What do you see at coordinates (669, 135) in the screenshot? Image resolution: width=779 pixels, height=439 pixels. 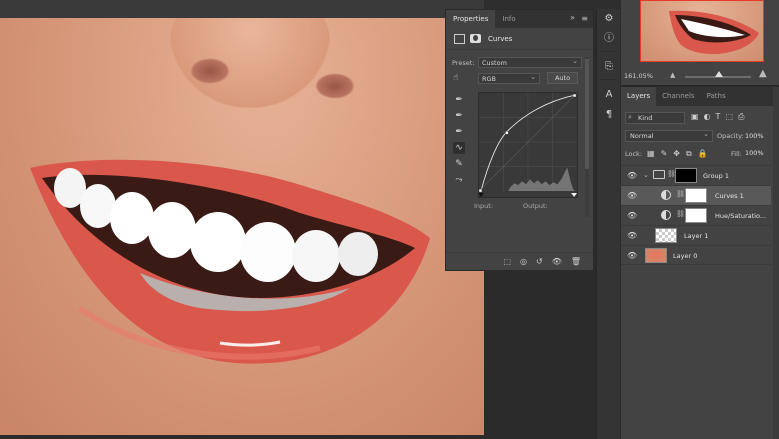 I see `blend-mode-select: Normal` at bounding box center [669, 135].